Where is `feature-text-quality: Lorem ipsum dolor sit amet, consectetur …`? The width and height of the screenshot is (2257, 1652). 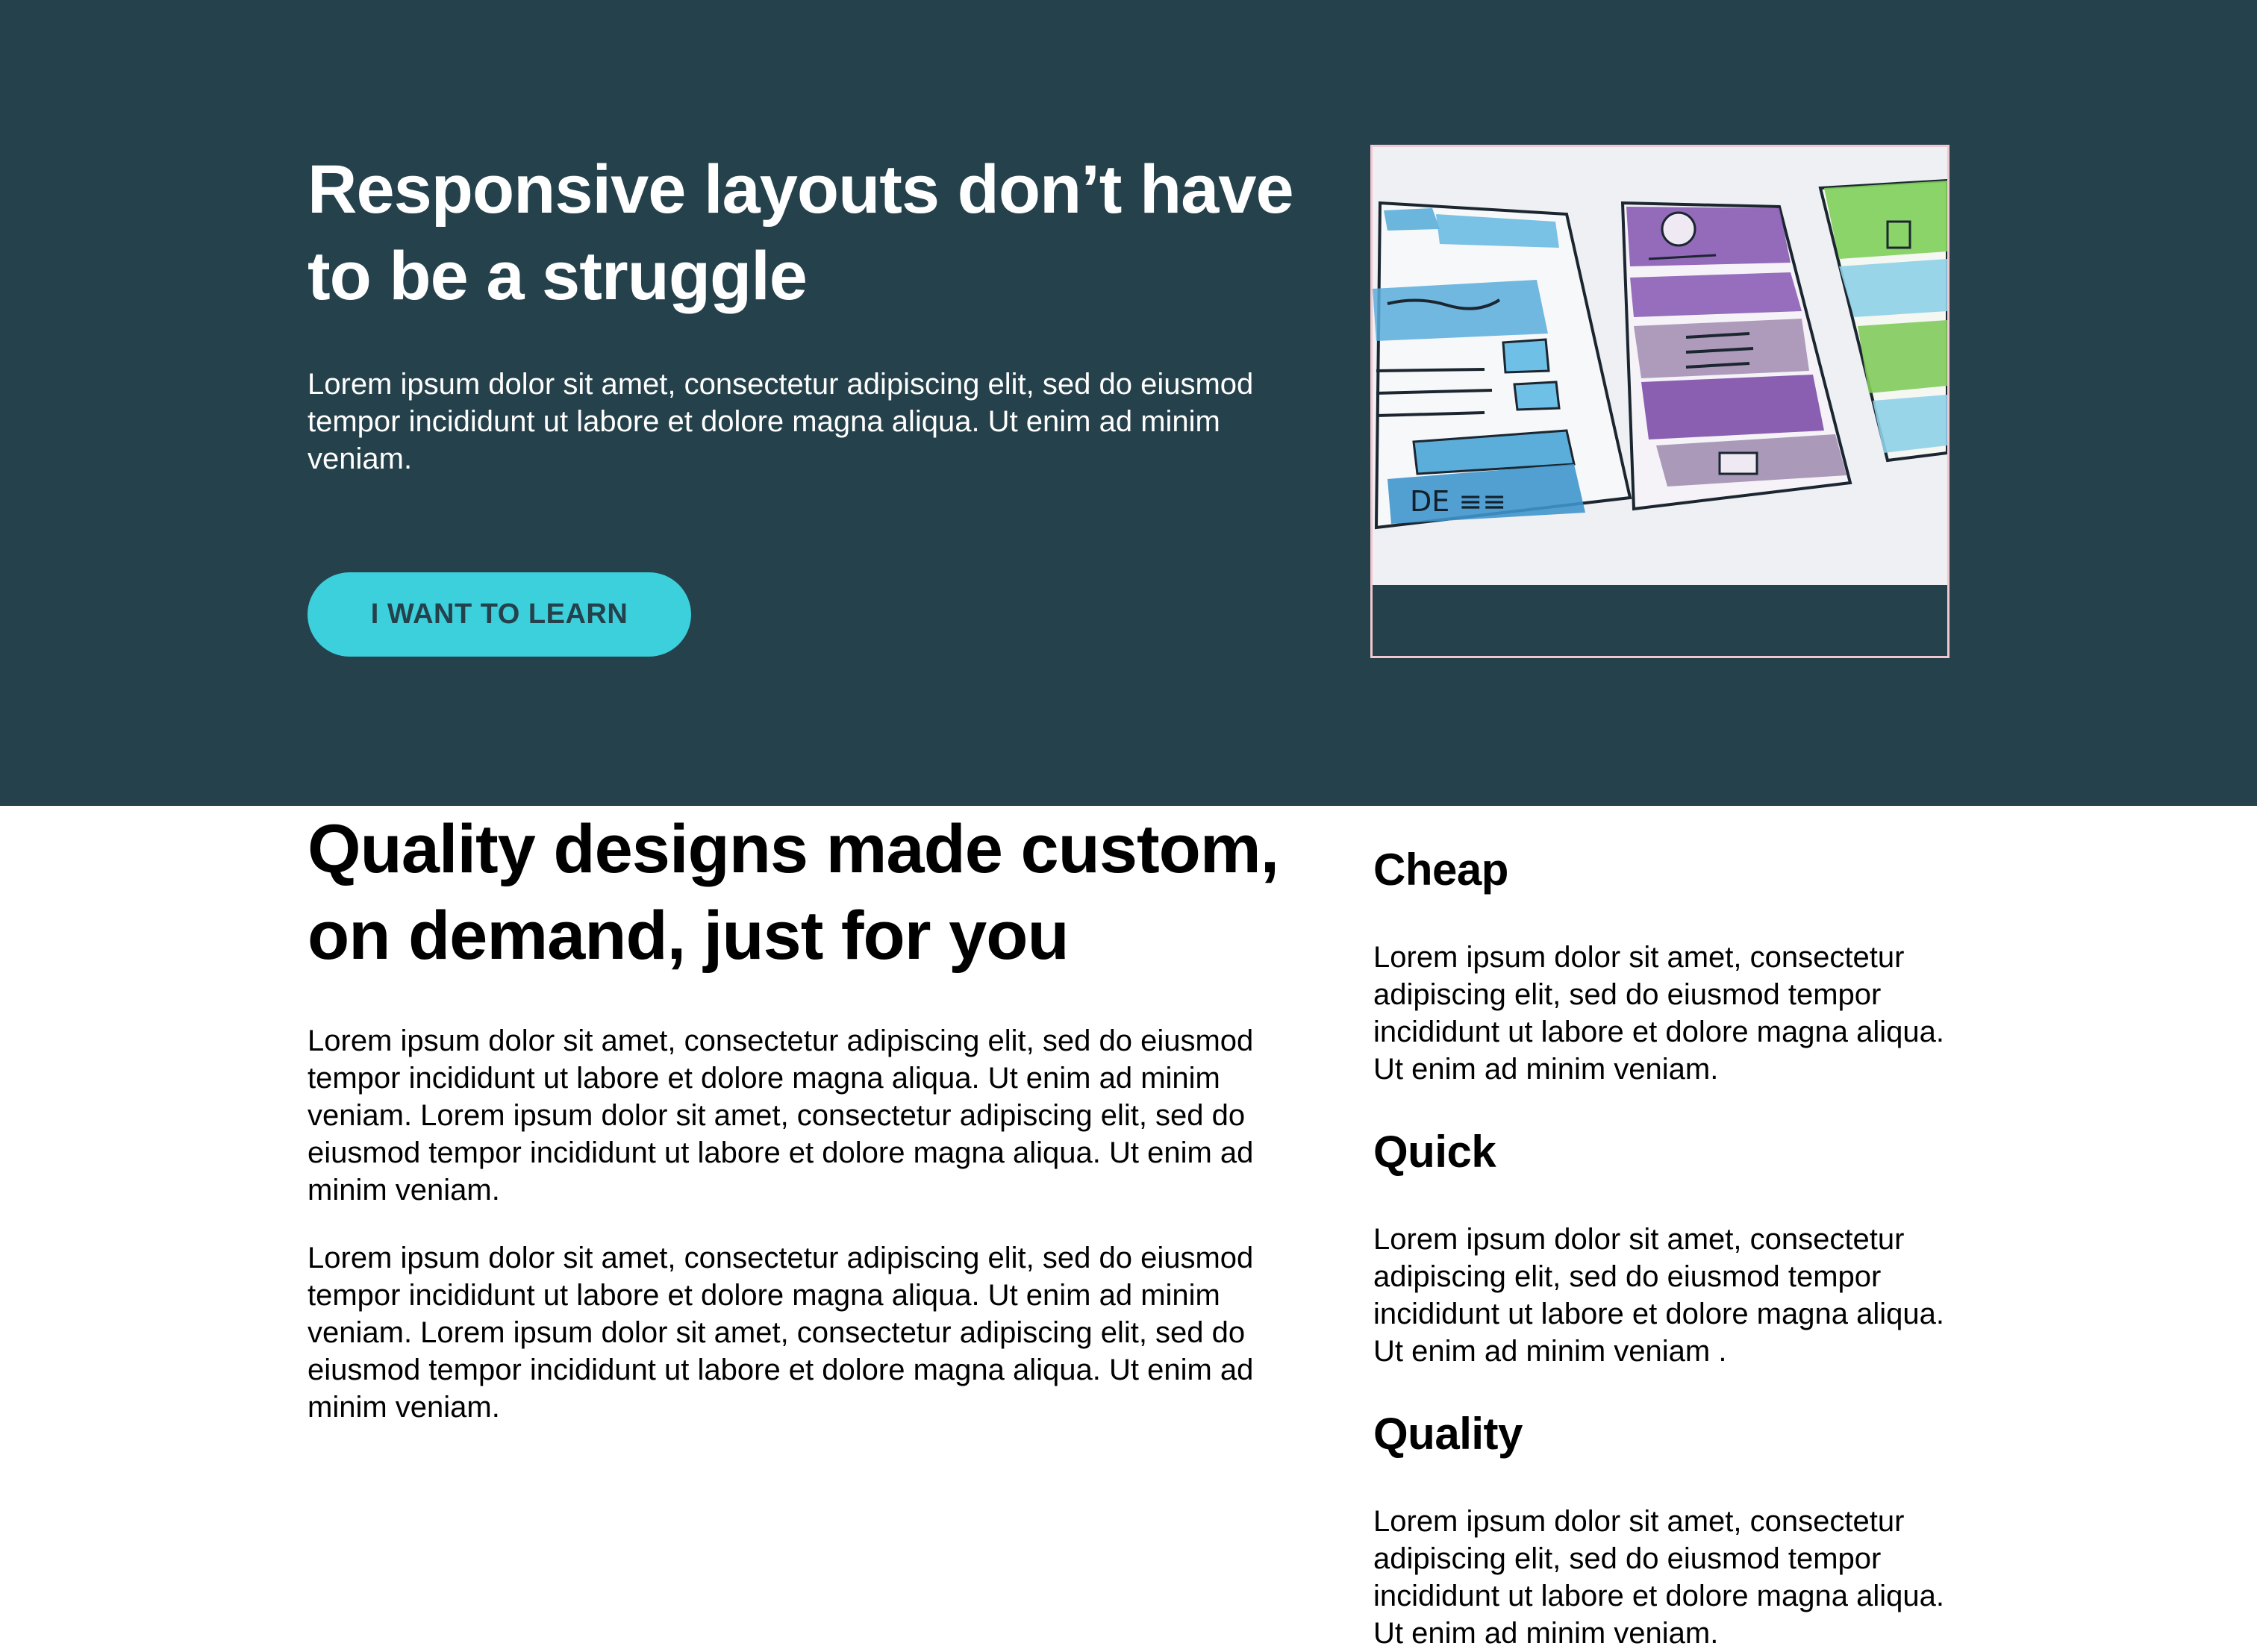
feature-text-quality: Lorem ipsum dolor sit amet, consectetur … is located at coordinates (1658, 1578).